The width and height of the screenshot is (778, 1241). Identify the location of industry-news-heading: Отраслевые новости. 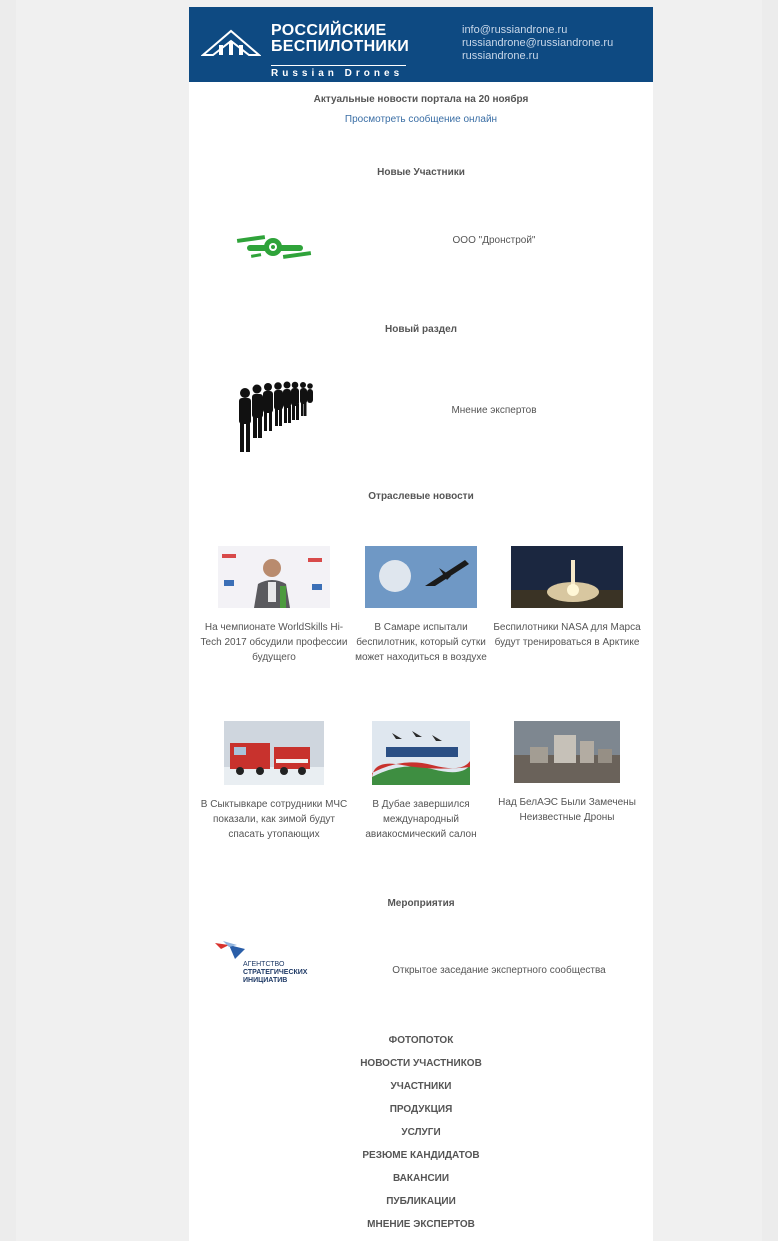
(421, 496).